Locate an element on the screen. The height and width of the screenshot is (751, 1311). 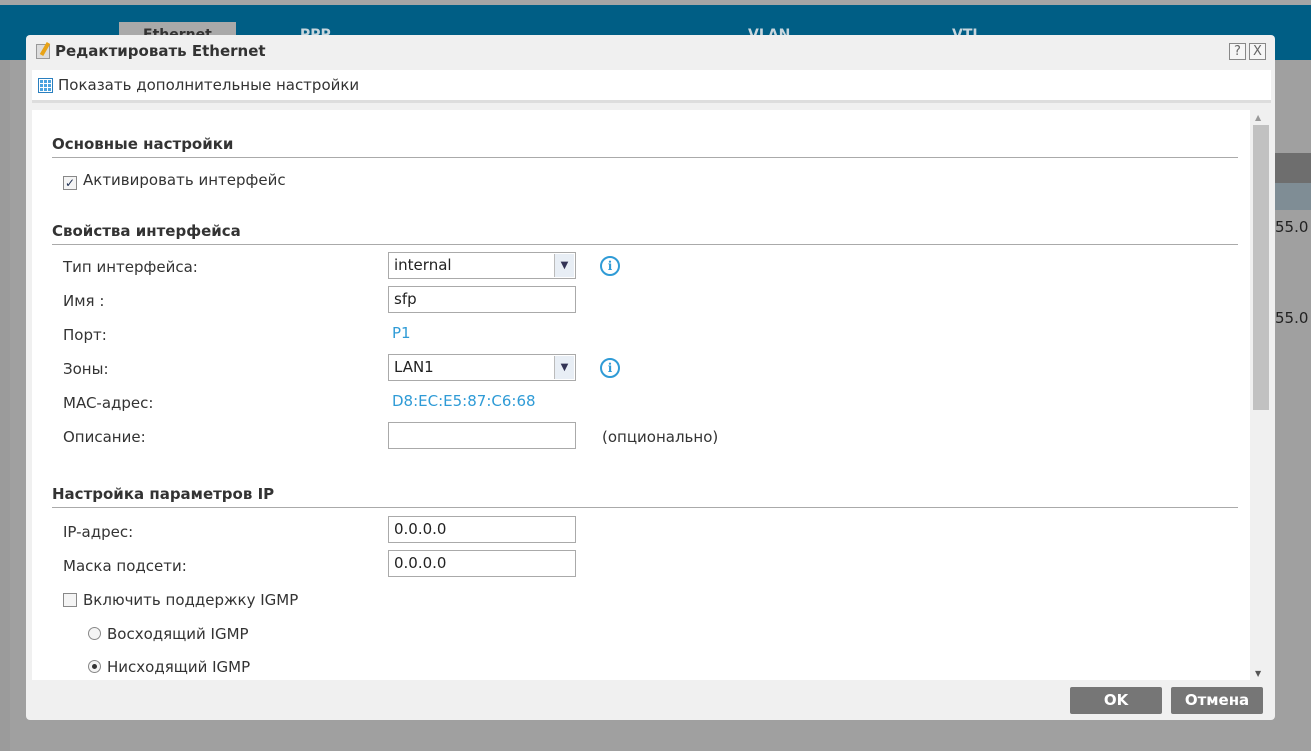
section-ip: Настройка параметров IP is located at coordinates (645, 496).